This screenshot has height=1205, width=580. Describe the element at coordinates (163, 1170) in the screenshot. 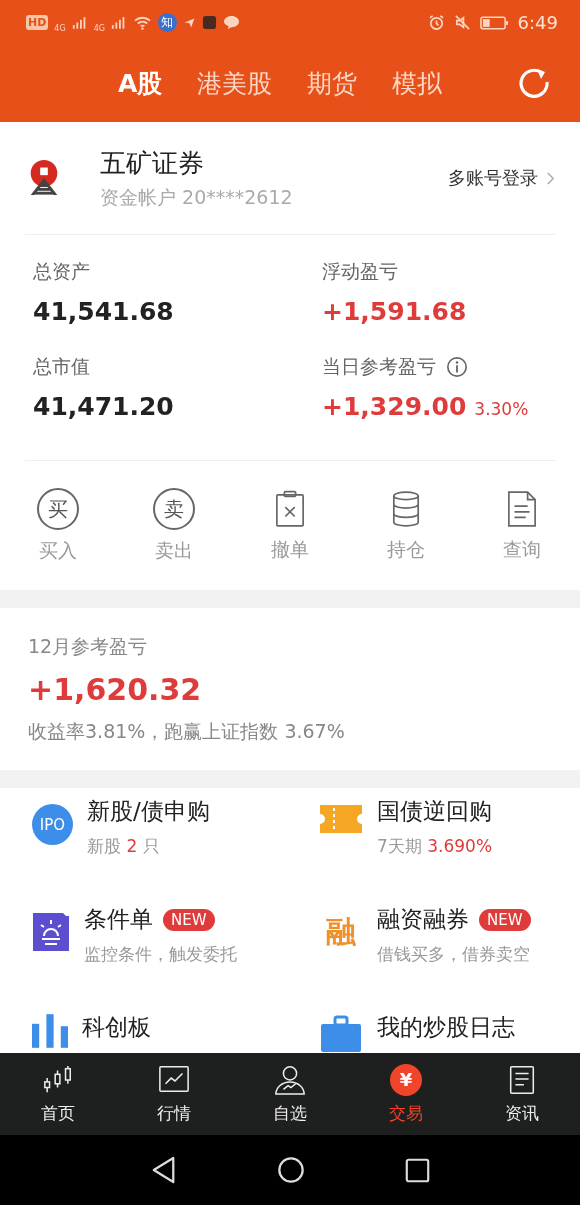

I see `back-icon` at that location.